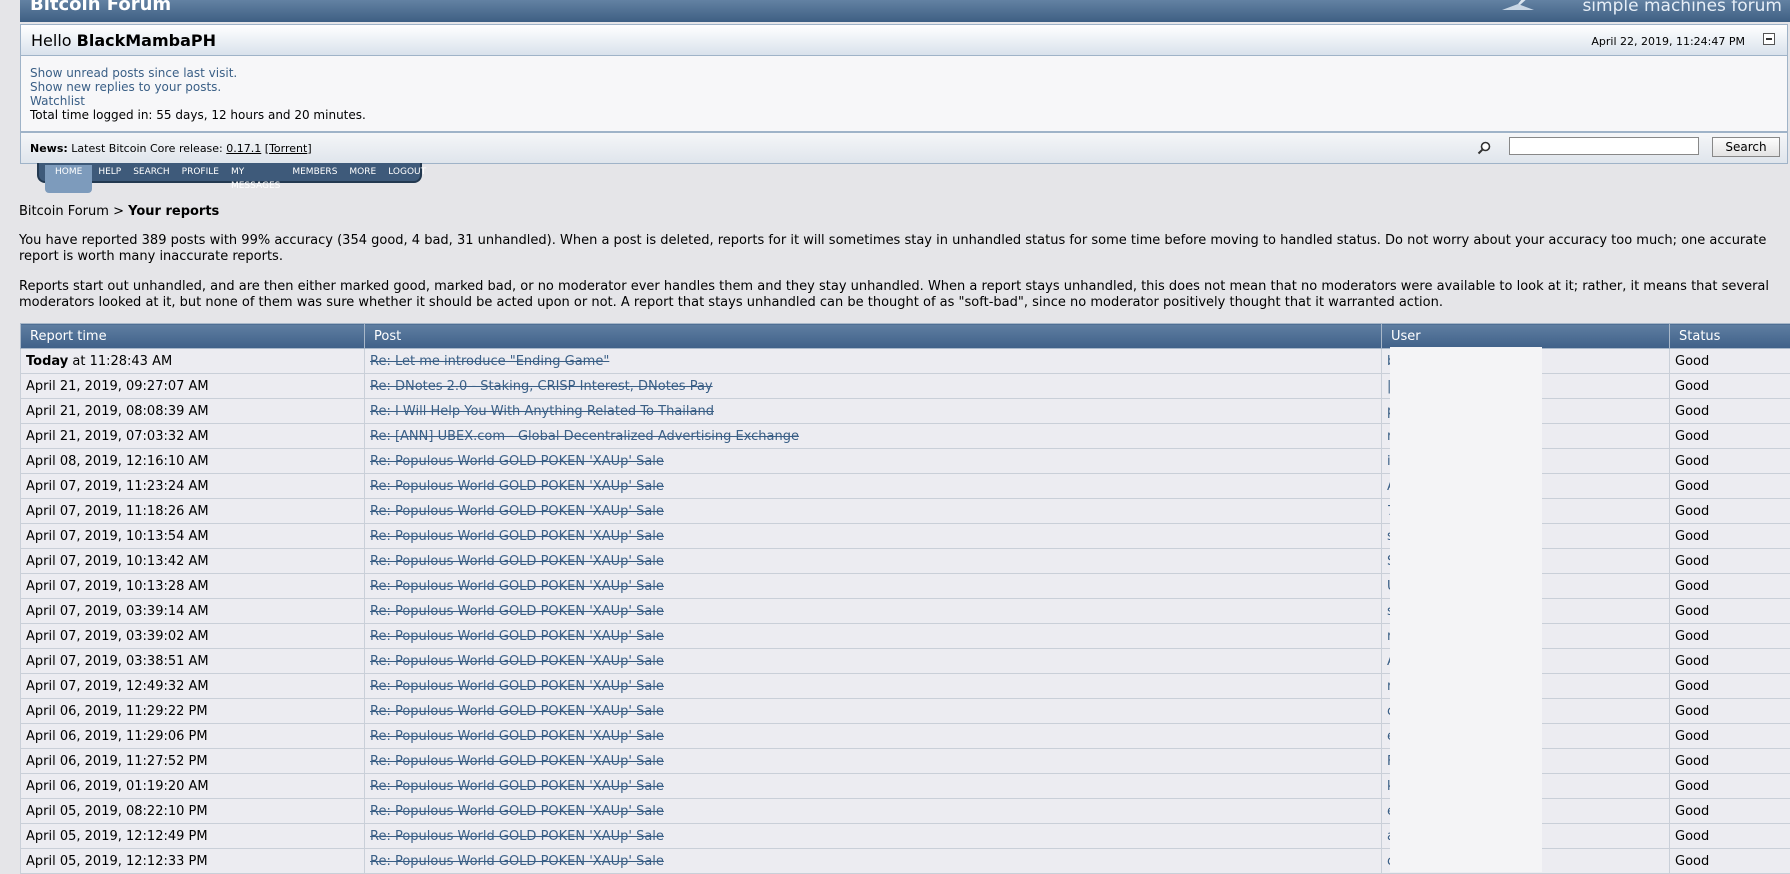 This screenshot has height=874, width=1790. I want to click on post-link: Re: Let me introduce "Ending Game", so click(489, 361).